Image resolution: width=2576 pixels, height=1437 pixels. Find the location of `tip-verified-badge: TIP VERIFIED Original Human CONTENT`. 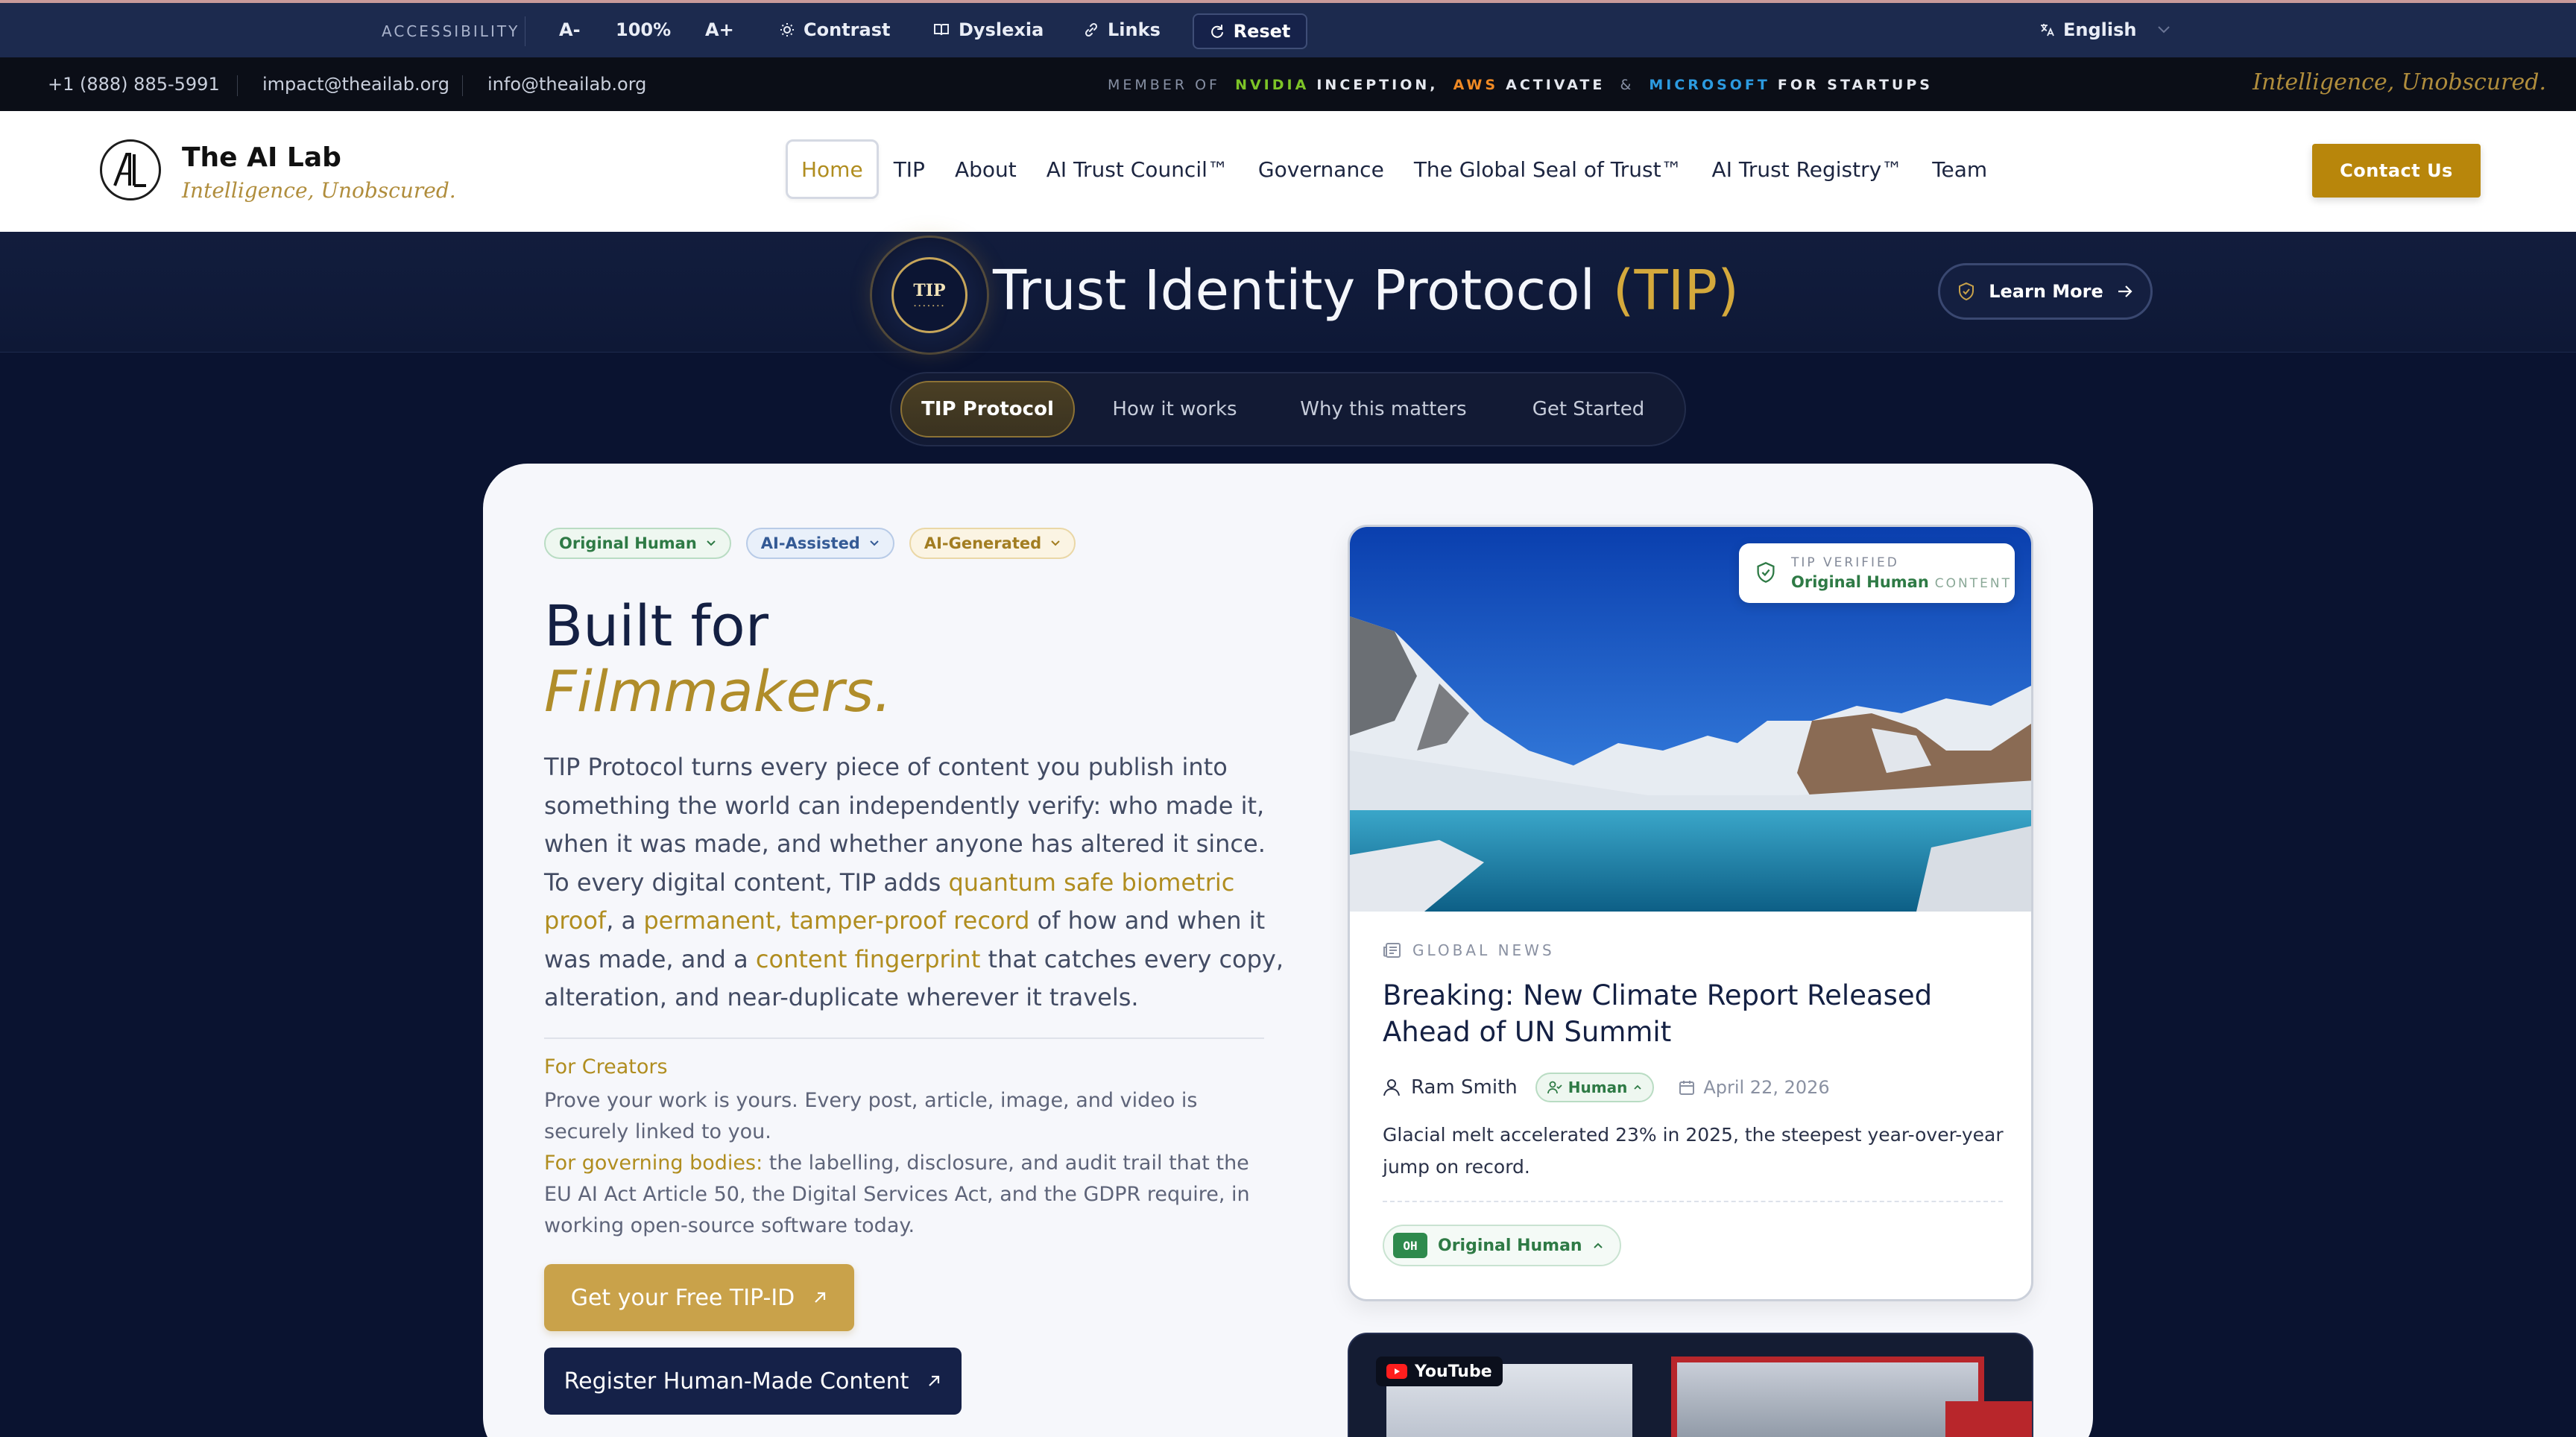

tip-verified-badge: TIP VERIFIED Original Human CONTENT is located at coordinates (1877, 573).